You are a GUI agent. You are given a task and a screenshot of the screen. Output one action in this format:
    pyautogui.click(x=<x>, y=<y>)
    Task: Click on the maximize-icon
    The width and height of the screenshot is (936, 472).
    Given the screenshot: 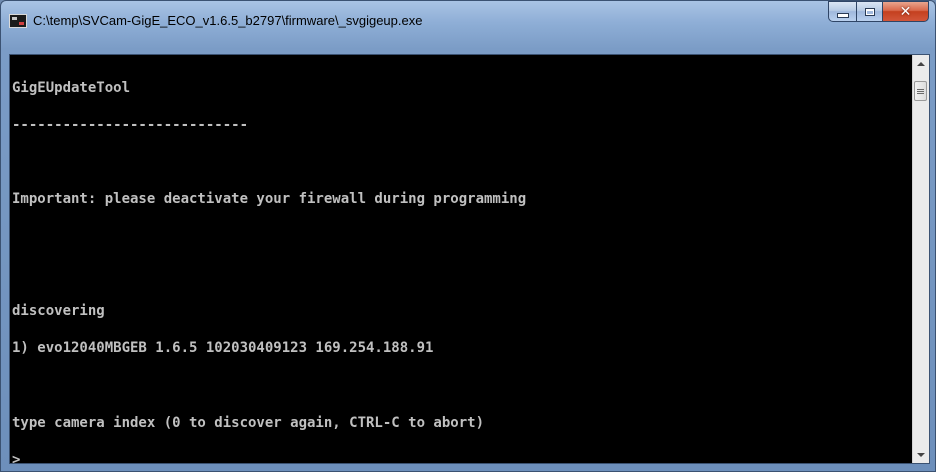 What is the action you would take?
    pyautogui.click(x=869, y=11)
    